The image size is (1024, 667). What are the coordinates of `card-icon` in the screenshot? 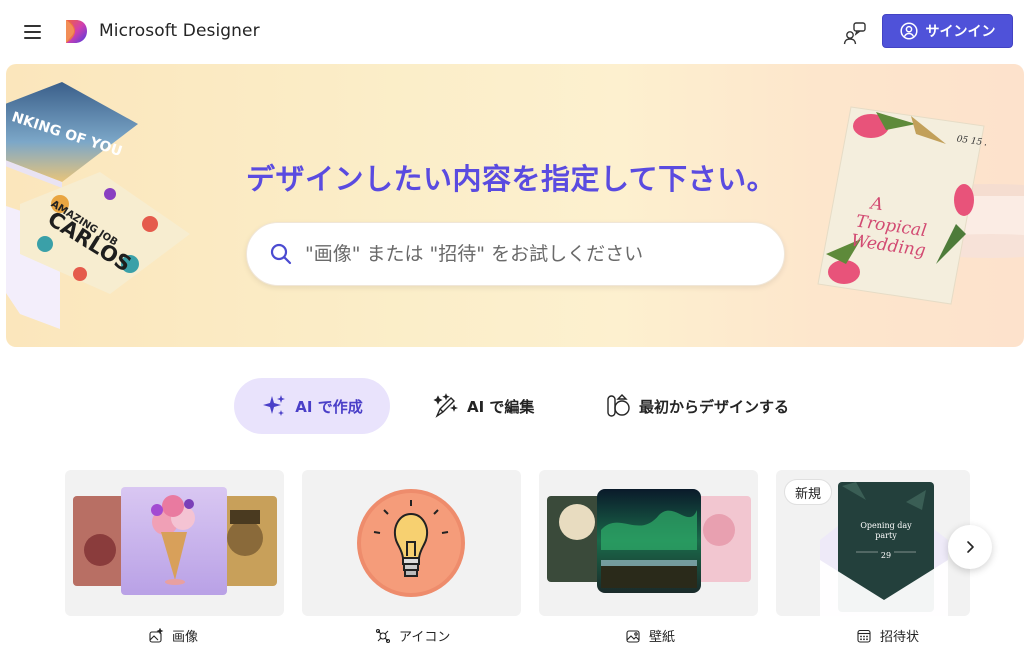 It's located at (411, 543).